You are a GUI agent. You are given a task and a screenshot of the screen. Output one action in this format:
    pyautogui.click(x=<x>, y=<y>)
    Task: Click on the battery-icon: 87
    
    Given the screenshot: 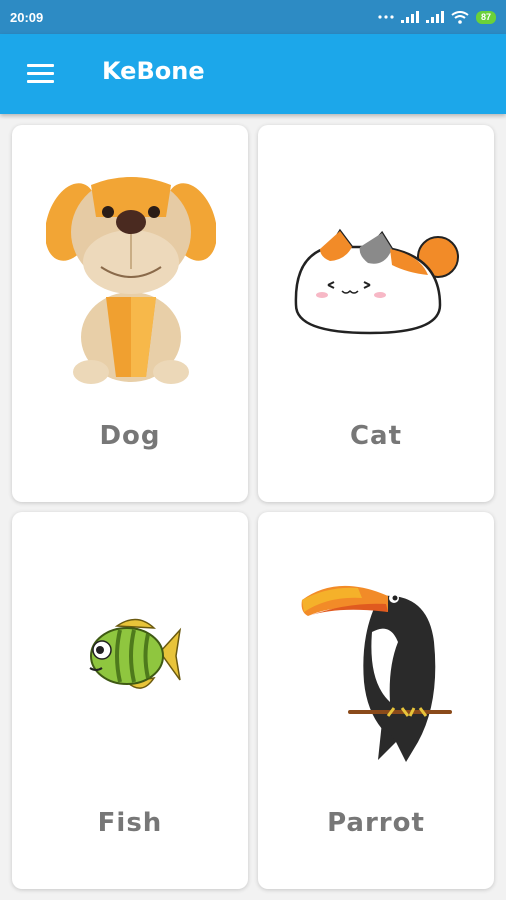 What is the action you would take?
    pyautogui.click(x=485, y=17)
    